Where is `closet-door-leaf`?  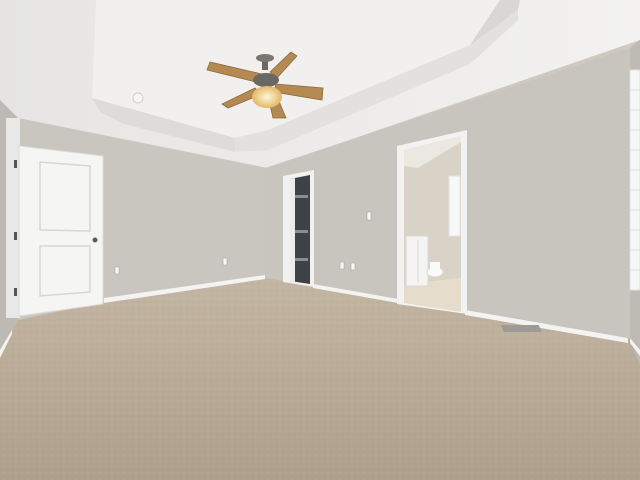
closet-door-leaf is located at coordinates (292, 230).